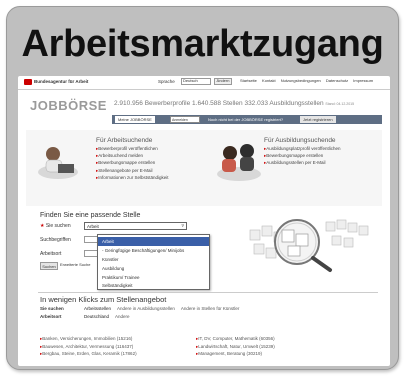 The width and height of the screenshot is (405, 376). Describe the element at coordinates (318, 119) in the screenshot. I see `register-button: Jetzt registrieren` at that location.